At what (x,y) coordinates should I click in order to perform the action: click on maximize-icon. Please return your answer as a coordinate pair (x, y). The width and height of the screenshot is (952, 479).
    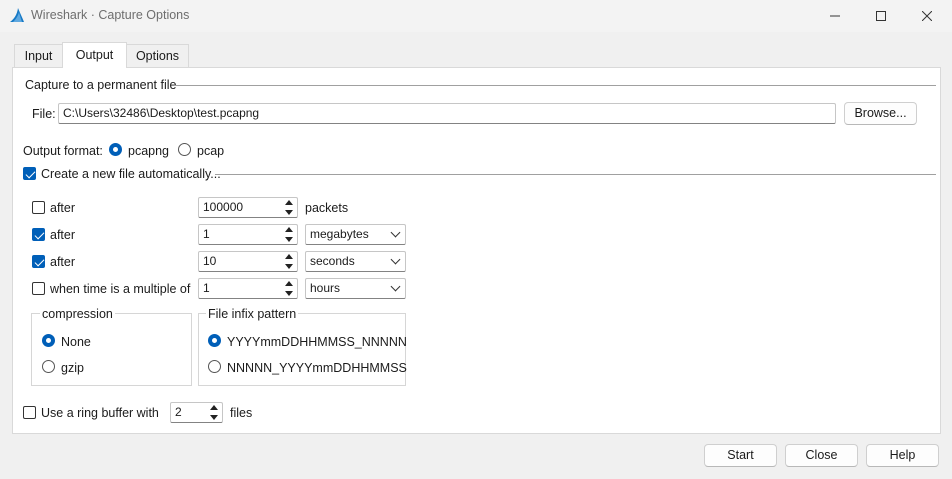
    Looking at the image, I should click on (881, 16).